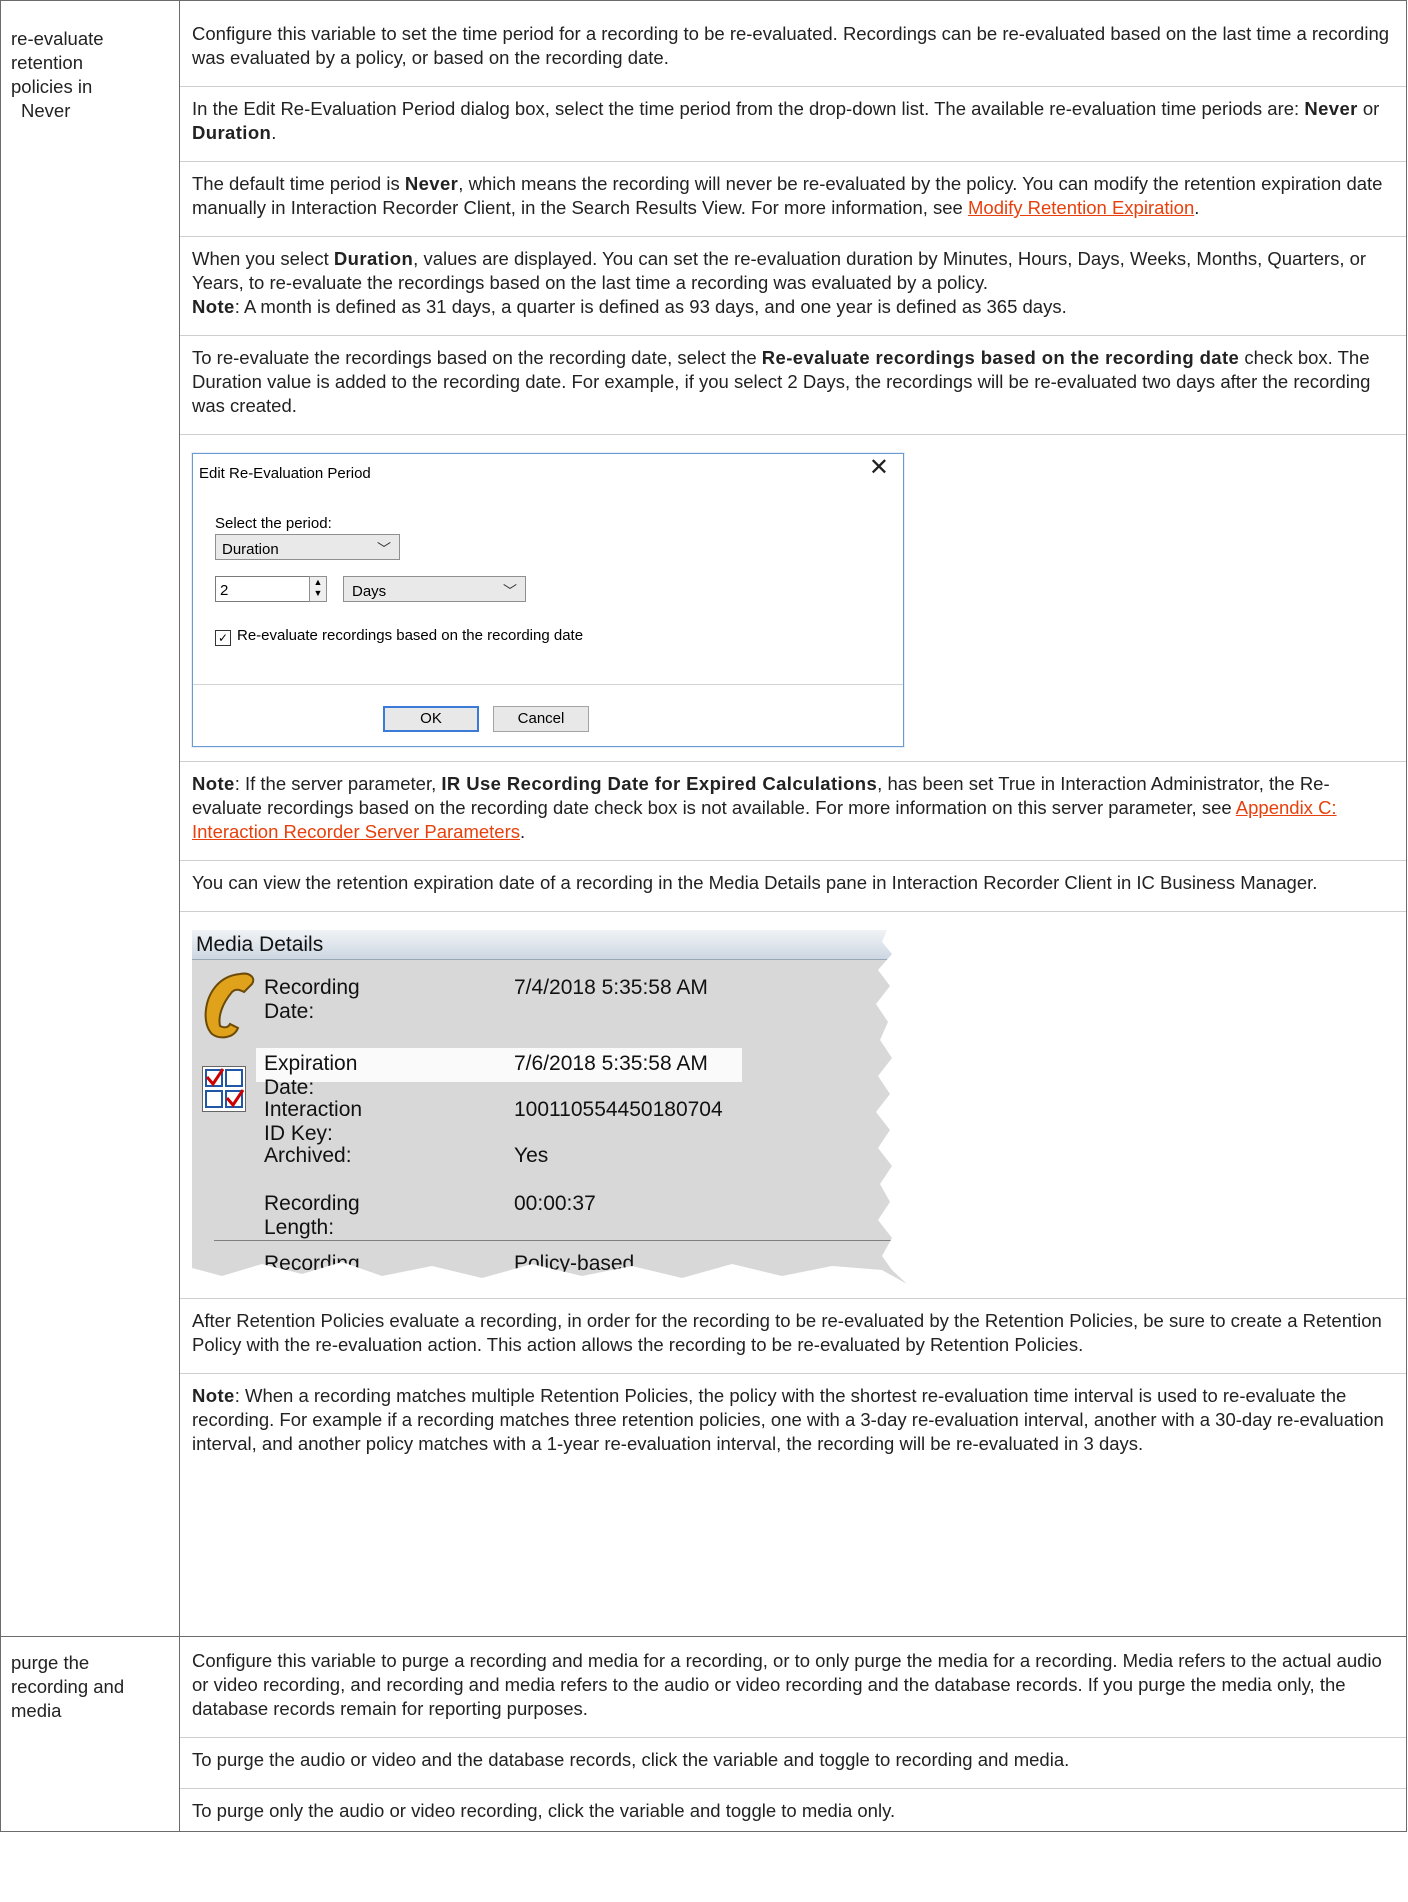  I want to click on option-never: Never, so click(1331, 108).